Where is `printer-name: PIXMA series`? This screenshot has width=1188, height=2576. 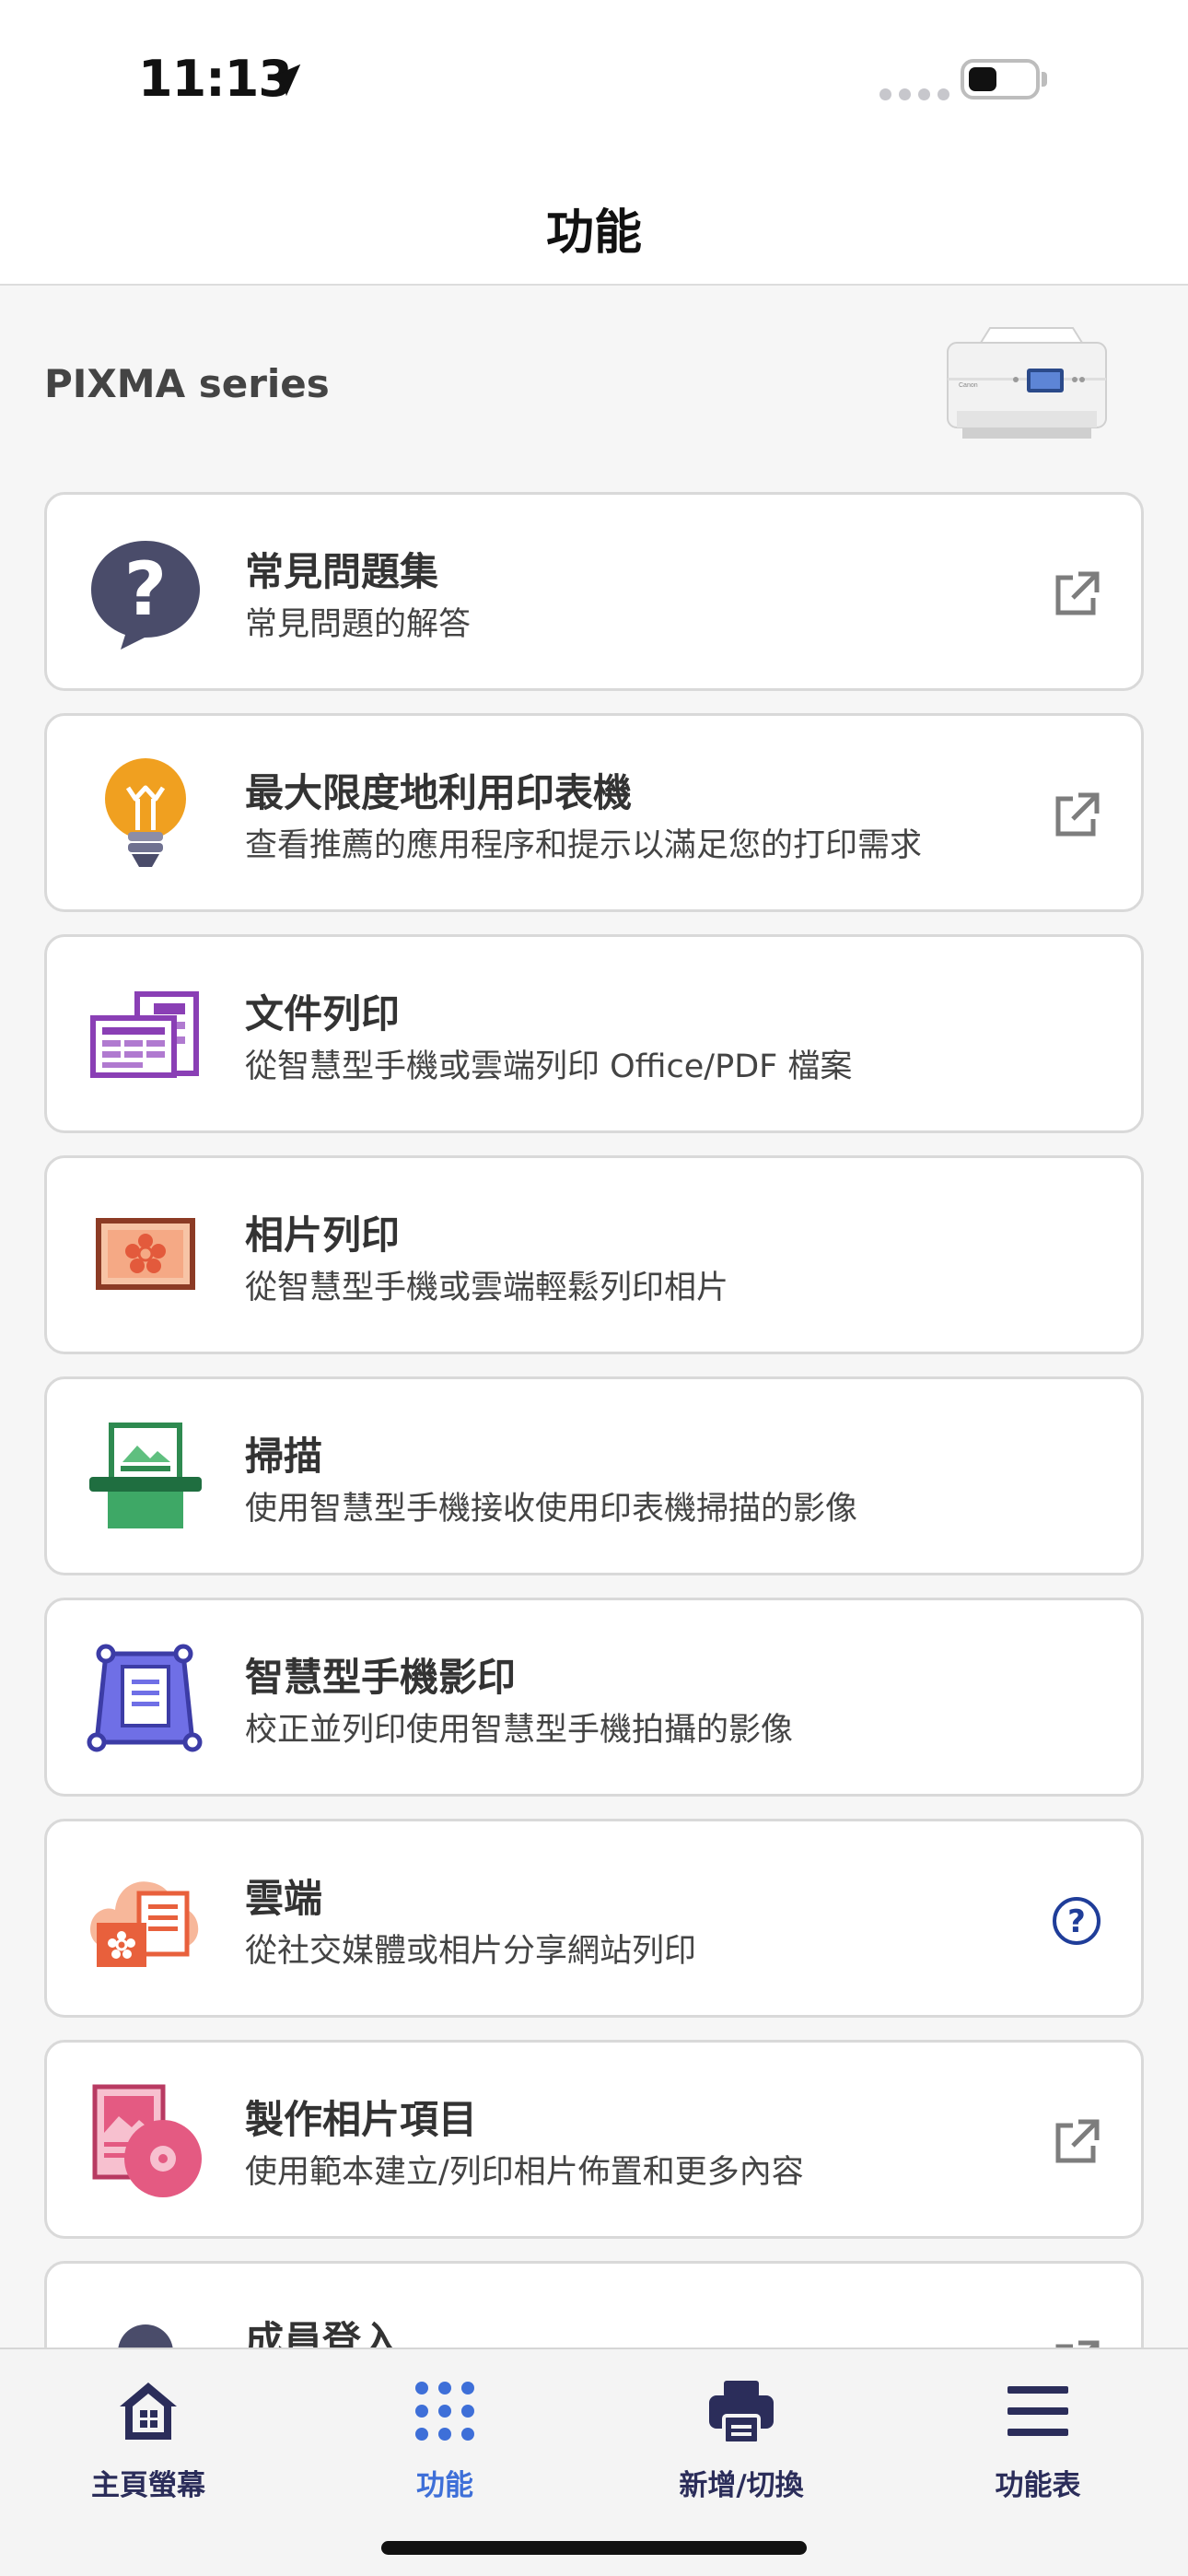 printer-name: PIXMA series is located at coordinates (187, 383).